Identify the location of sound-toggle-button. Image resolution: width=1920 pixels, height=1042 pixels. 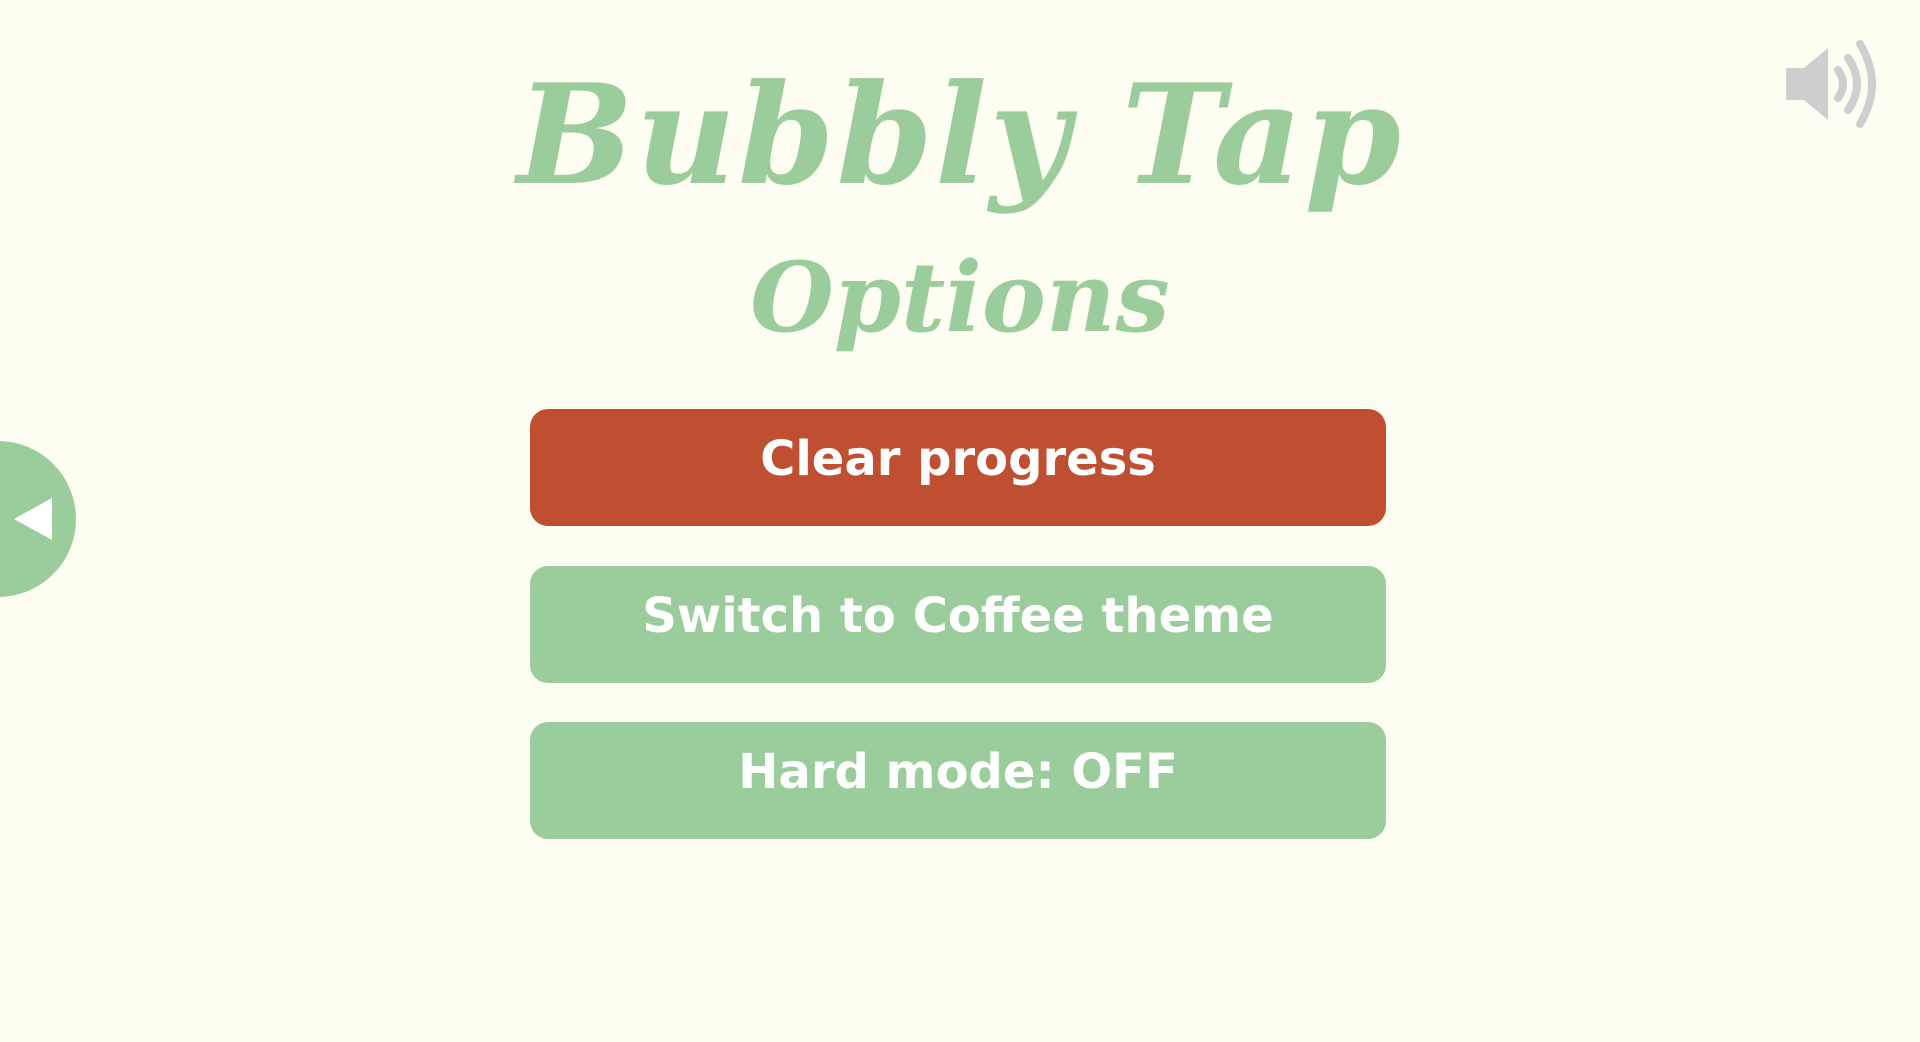
(1832, 84).